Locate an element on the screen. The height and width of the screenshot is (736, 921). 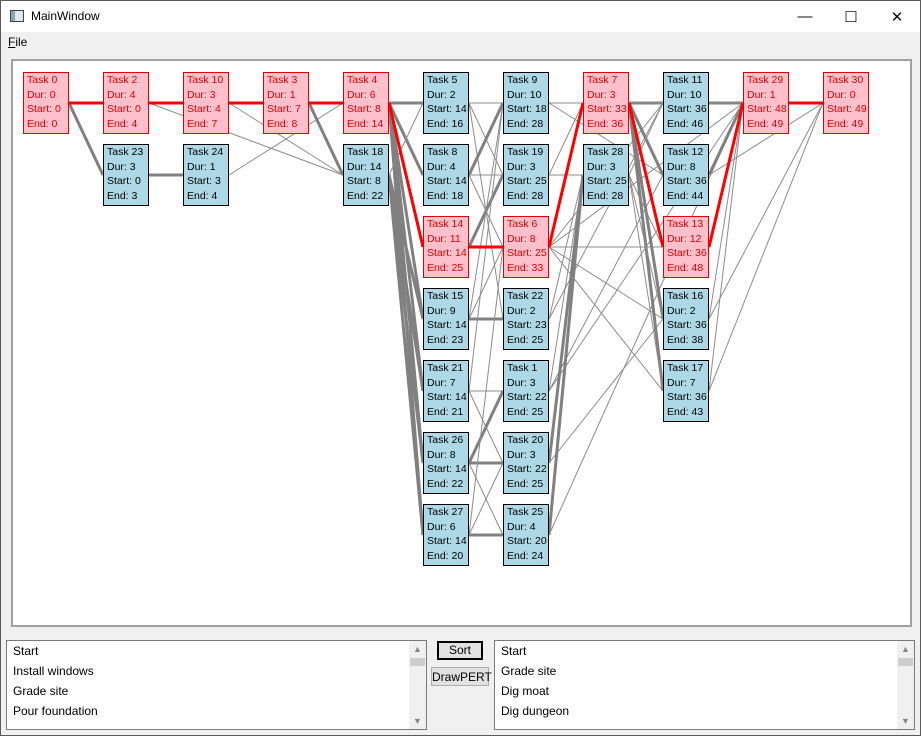
task-start: Start: 48 is located at coordinates (767, 109).